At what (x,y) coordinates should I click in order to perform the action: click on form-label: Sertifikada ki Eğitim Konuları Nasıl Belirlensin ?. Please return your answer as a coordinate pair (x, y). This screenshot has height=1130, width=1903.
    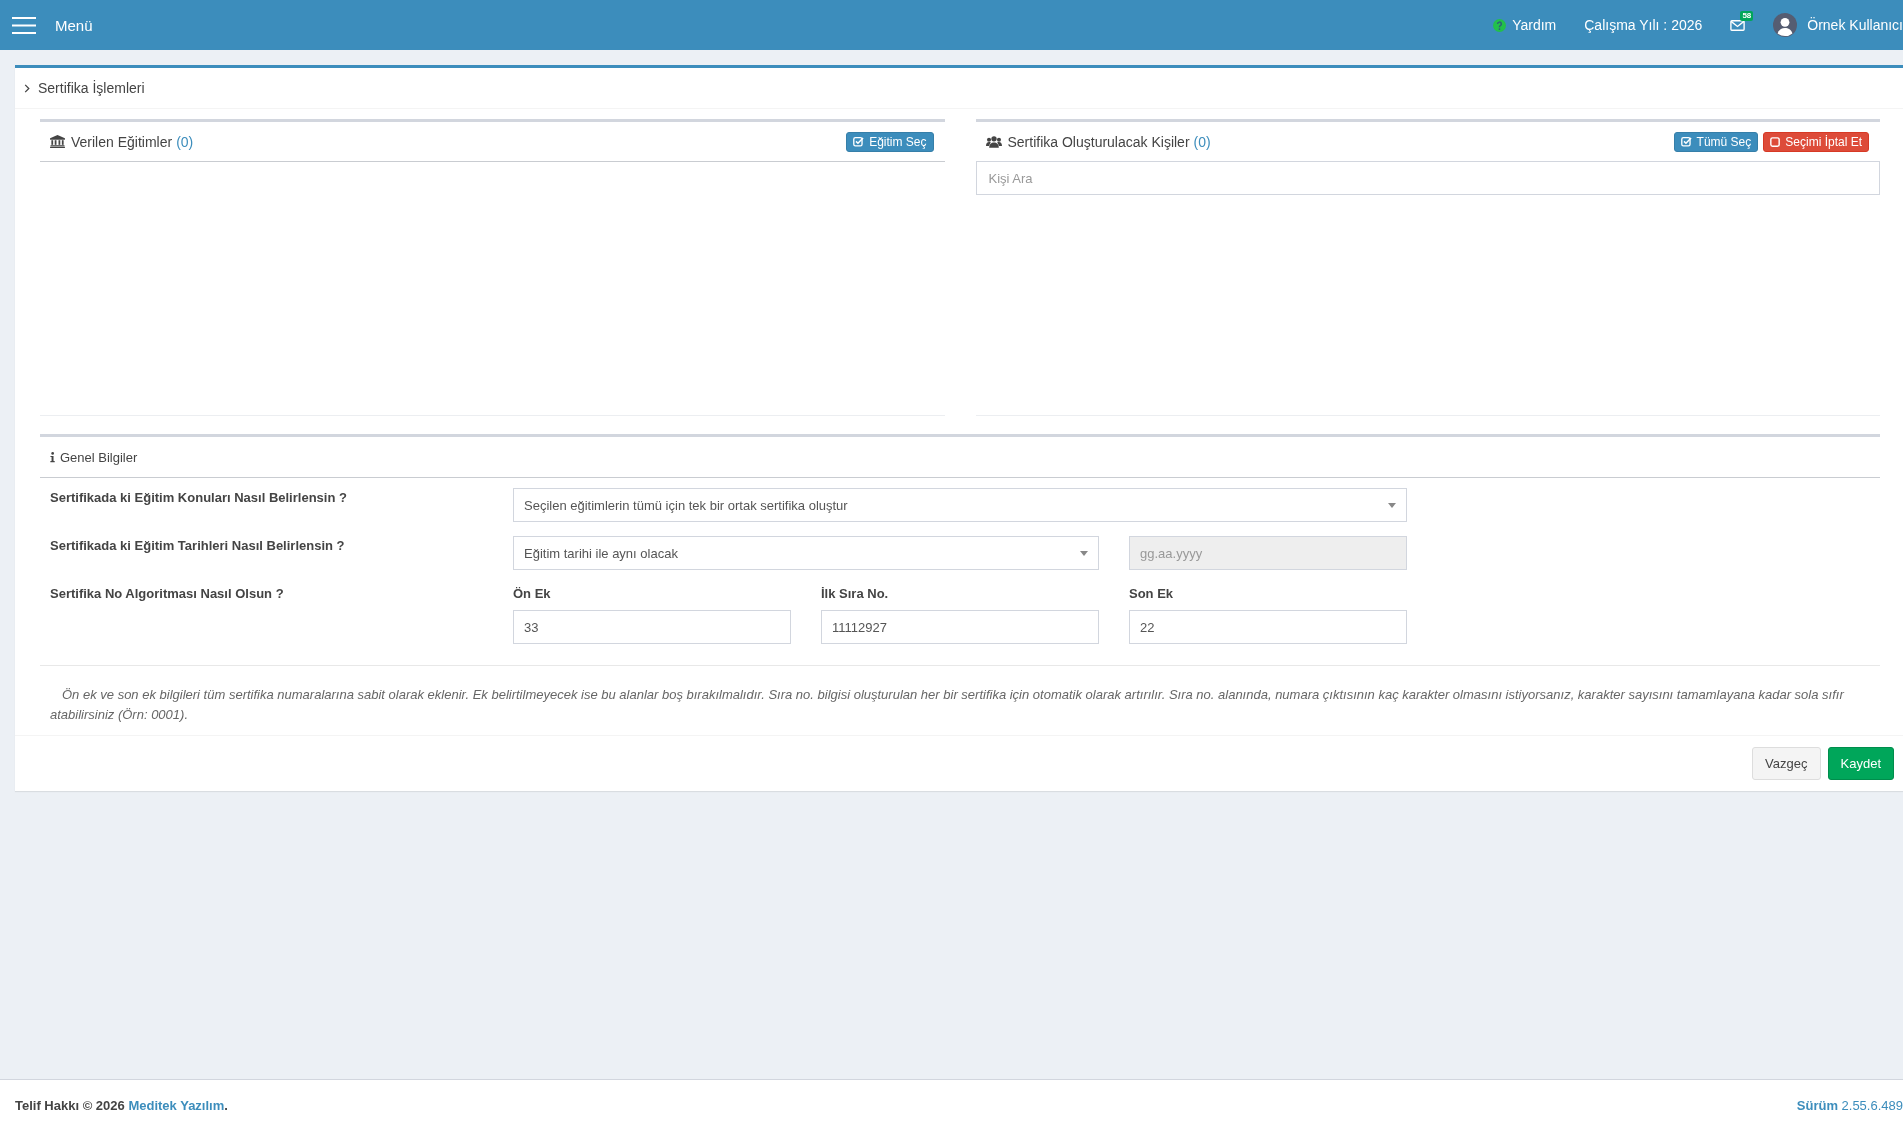
    Looking at the image, I should click on (198, 498).